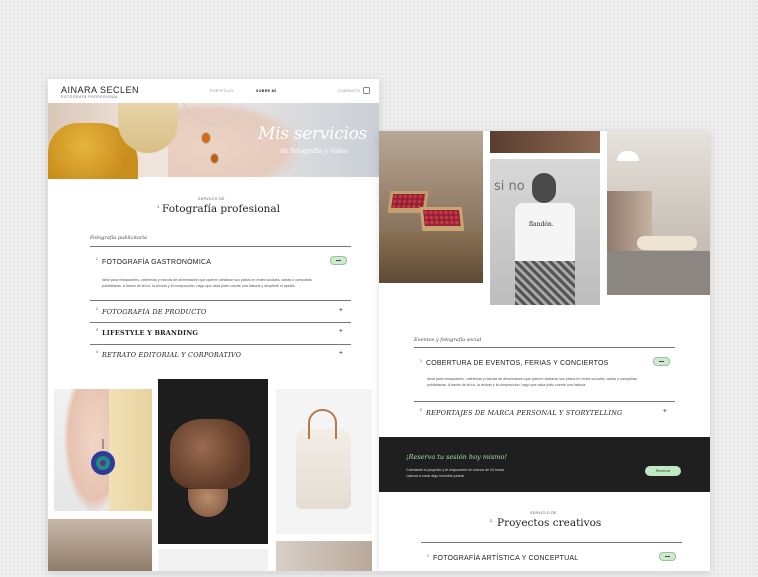  What do you see at coordinates (206, 138) in the screenshot?
I see `amber-pendant` at bounding box center [206, 138].